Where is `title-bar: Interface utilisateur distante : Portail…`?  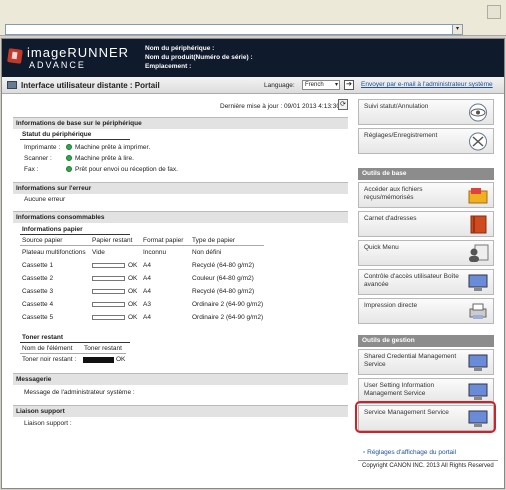
title-bar: Interface utilisateur distante : Portail… is located at coordinates (253, 85).